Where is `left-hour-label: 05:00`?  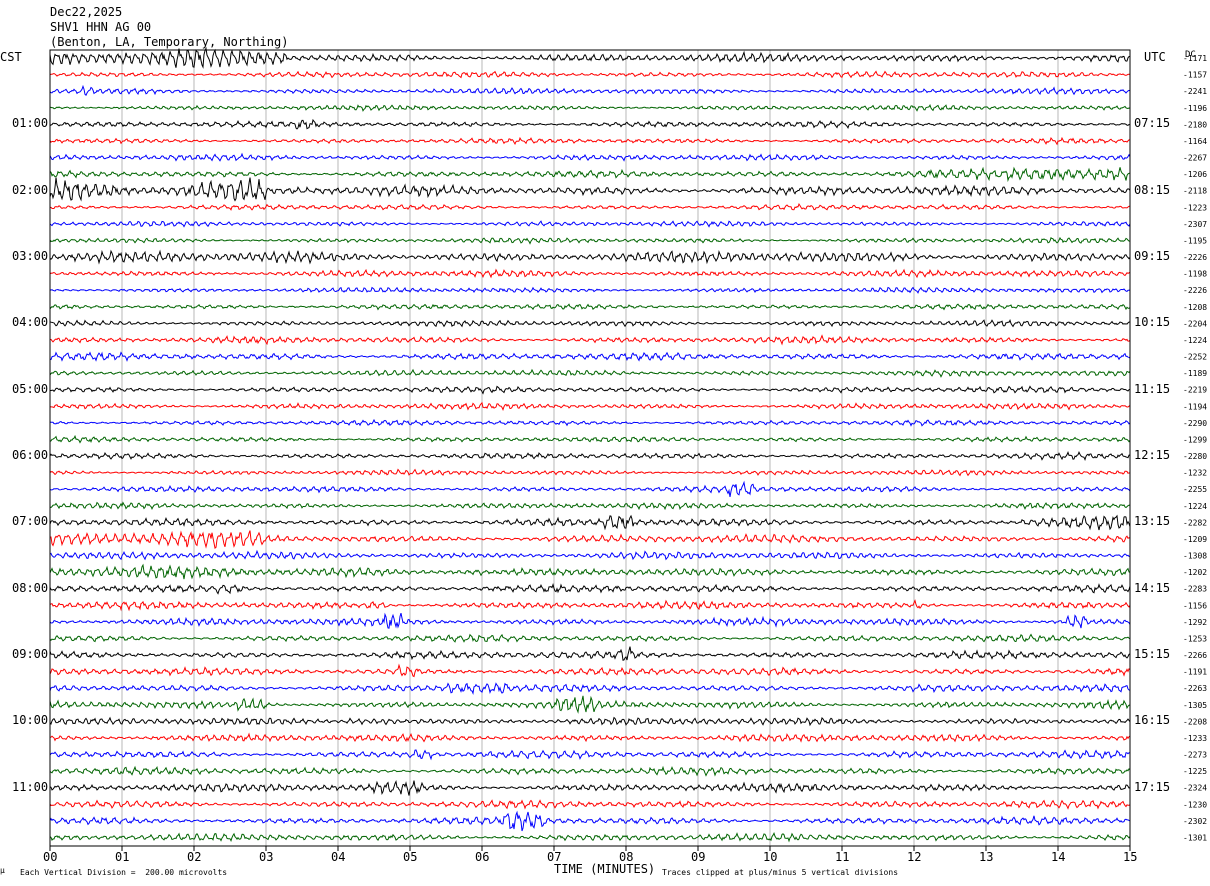 left-hour-label: 05:00 is located at coordinates (30, 388).